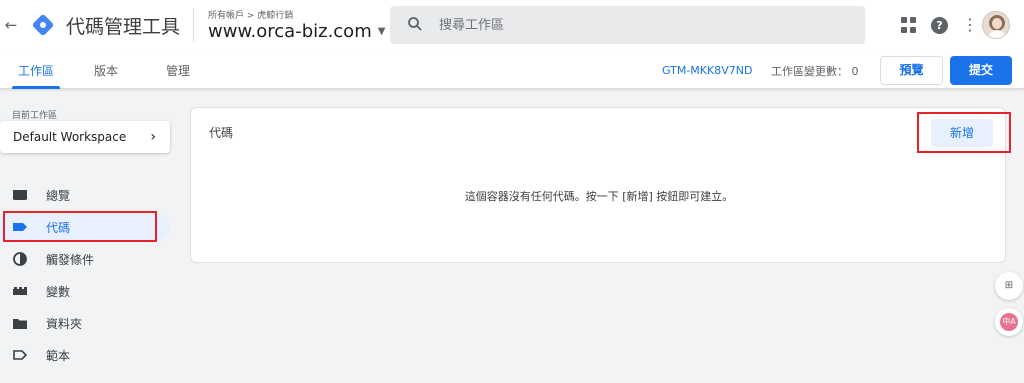  Describe the element at coordinates (85, 291) in the screenshot. I see `sidebar-item-variables: 變數` at that location.